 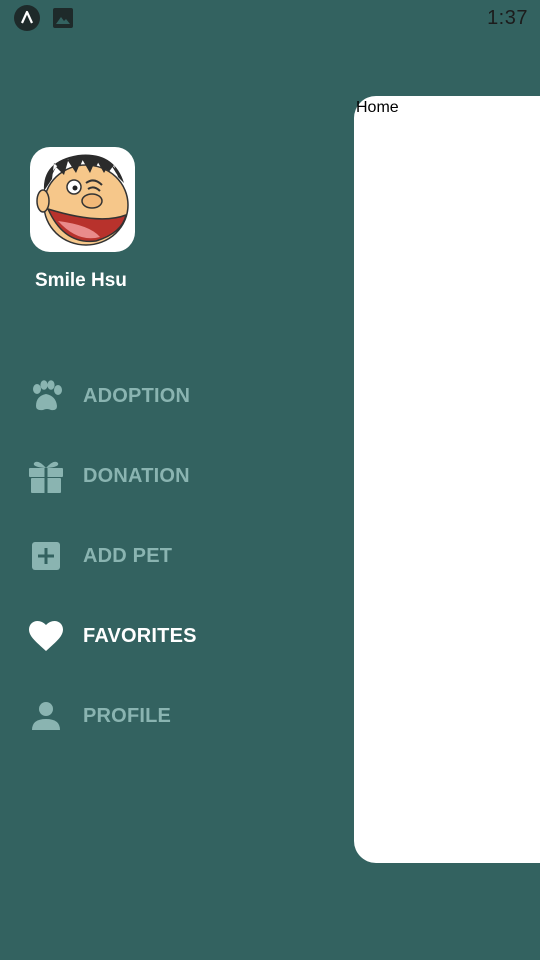 What do you see at coordinates (27, 18) in the screenshot?
I see `app-notification-icon` at bounding box center [27, 18].